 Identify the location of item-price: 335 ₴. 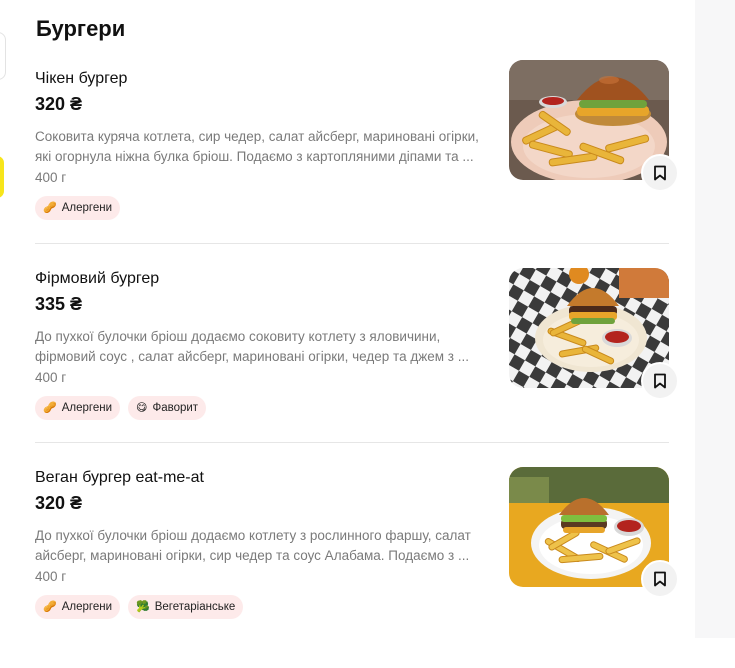
(59, 304).